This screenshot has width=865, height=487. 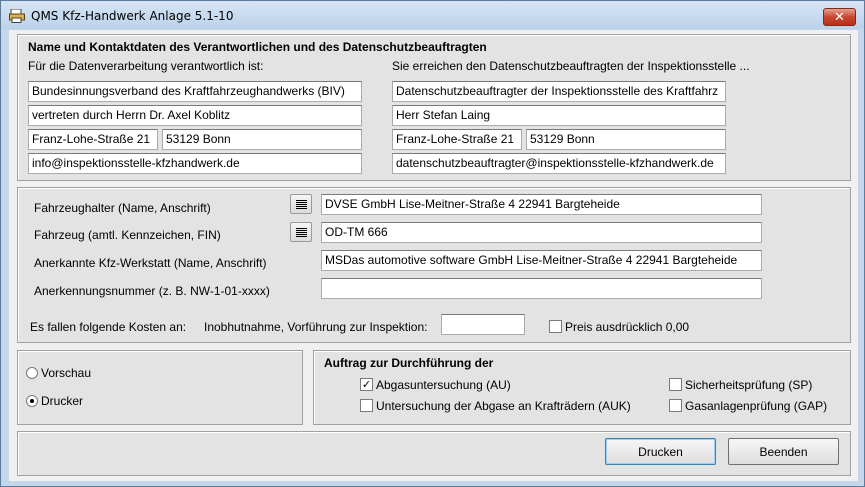 What do you see at coordinates (675, 405) in the screenshot?
I see `gap-checkbox` at bounding box center [675, 405].